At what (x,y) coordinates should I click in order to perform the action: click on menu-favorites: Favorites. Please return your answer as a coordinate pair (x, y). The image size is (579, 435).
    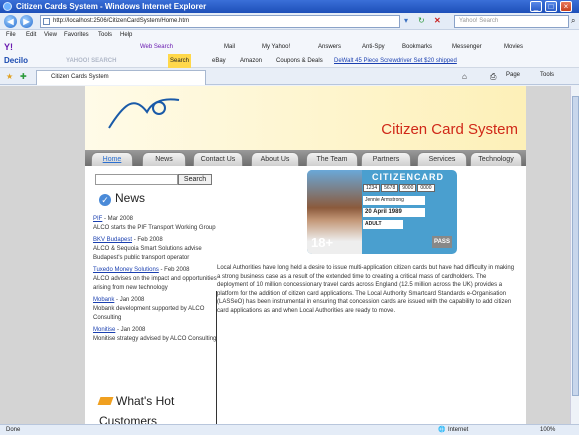
    Looking at the image, I should click on (76, 35).